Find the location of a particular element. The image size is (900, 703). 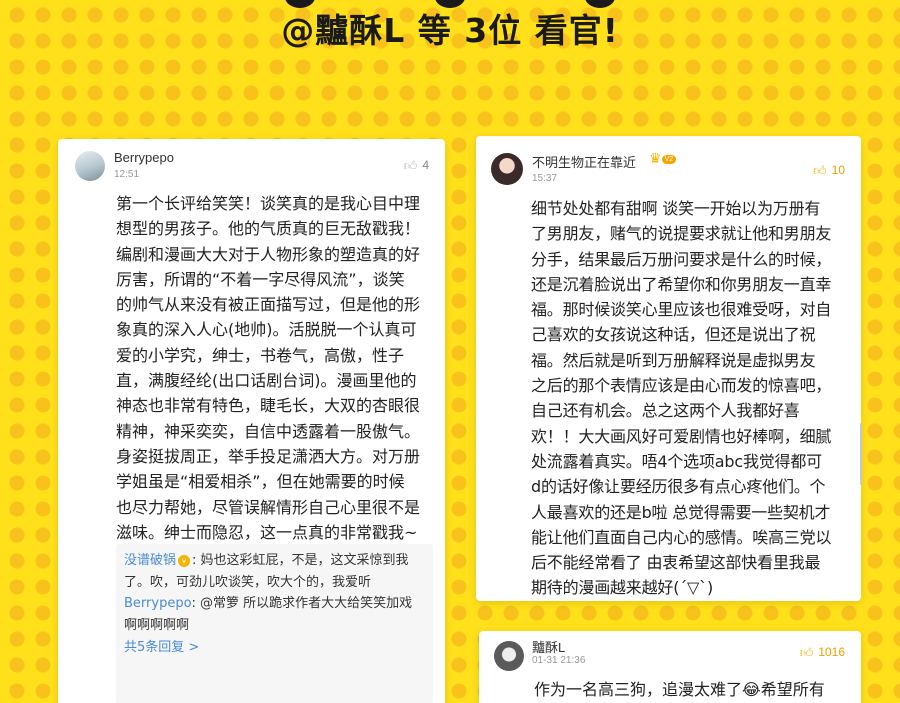

vip-badge: ♛ V2 is located at coordinates (663, 159).